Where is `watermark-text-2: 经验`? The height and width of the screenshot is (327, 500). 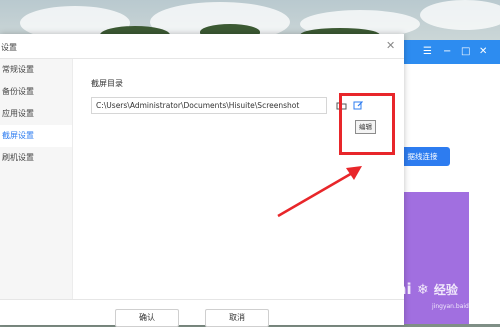 watermark-text-2: 经验 is located at coordinates (445, 290).